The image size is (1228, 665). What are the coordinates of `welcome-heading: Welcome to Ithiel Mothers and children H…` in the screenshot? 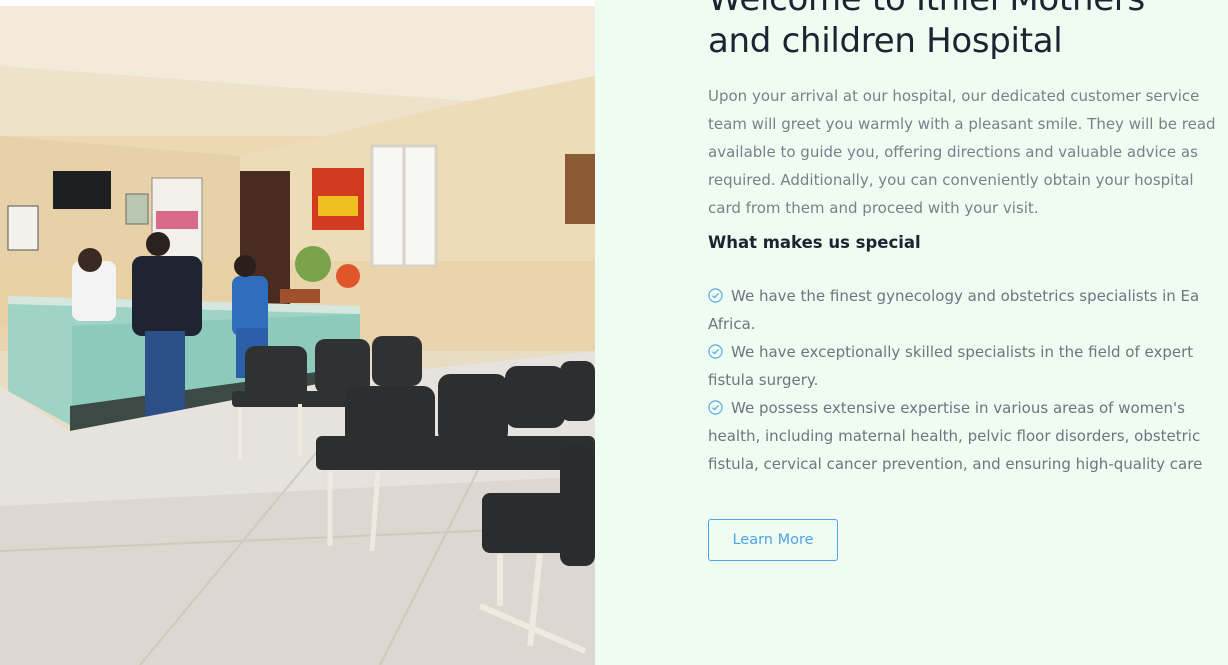 It's located at (968, 31).